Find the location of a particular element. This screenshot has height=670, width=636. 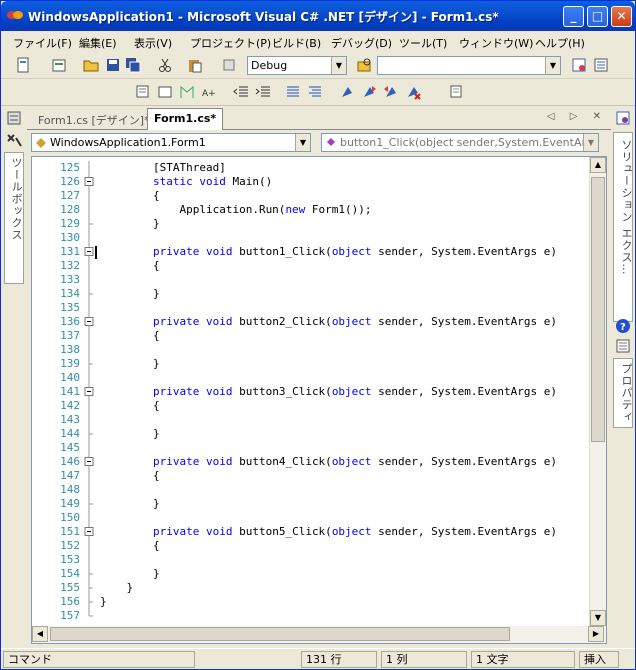

menu-build: ビルド(B) is located at coordinates (296, 43).